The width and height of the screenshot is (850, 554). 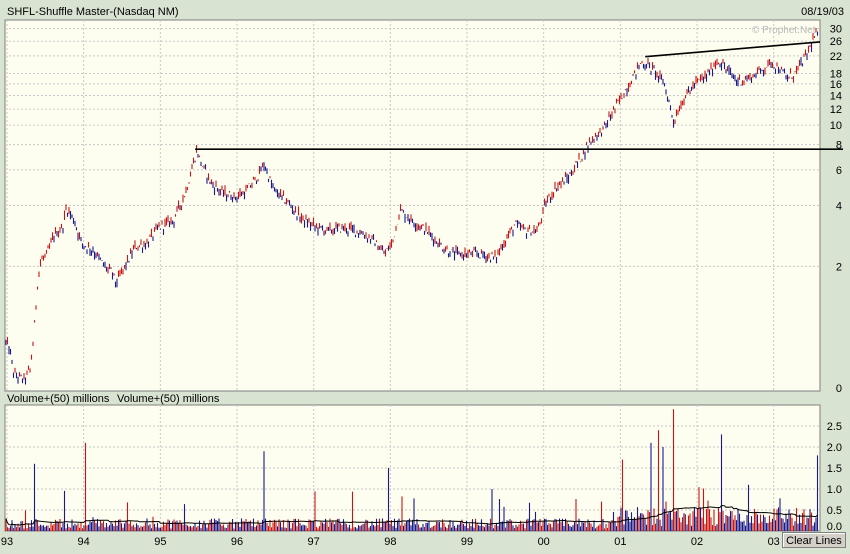 I want to click on x-tick-label: 98, so click(x=390, y=542).